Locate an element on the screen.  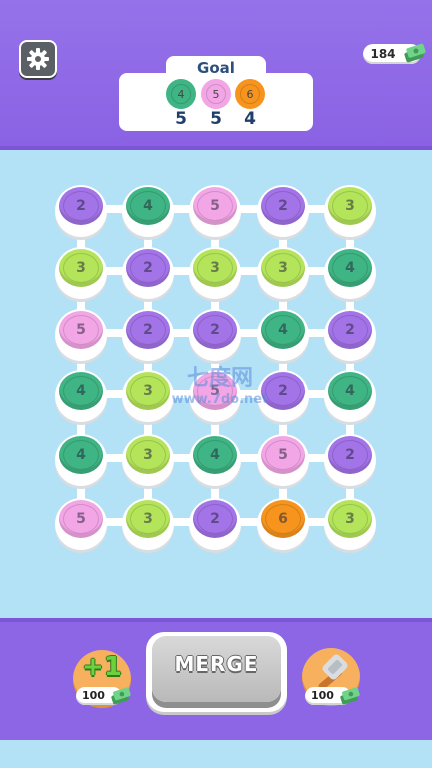
gear-icon is located at coordinates (38, 59).